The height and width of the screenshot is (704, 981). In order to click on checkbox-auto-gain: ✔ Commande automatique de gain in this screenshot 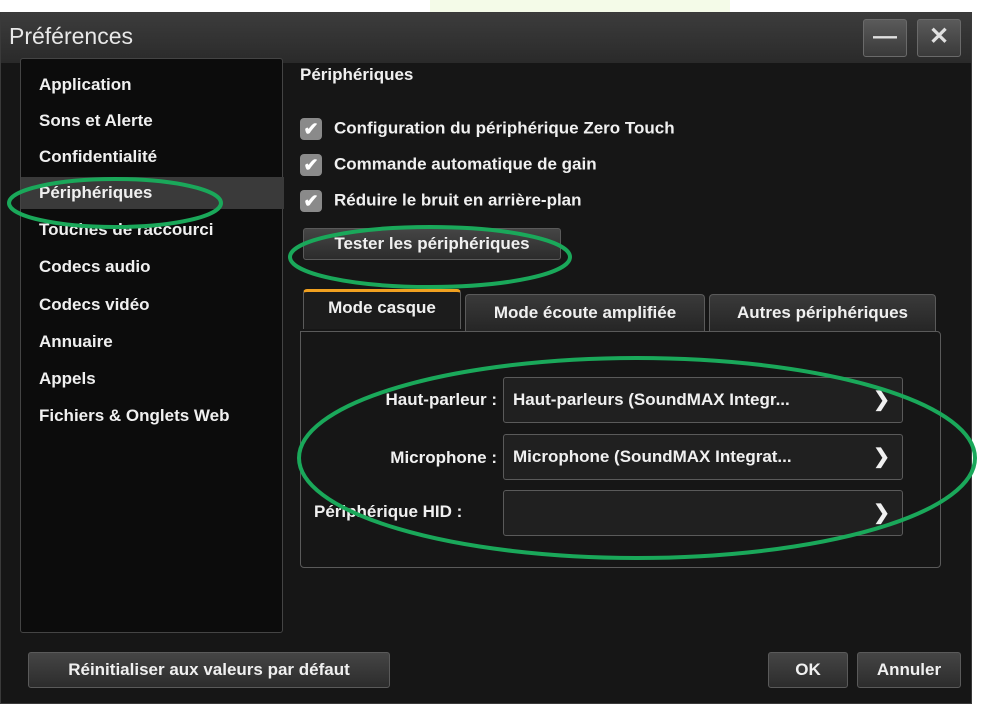, I will do `click(448, 165)`.